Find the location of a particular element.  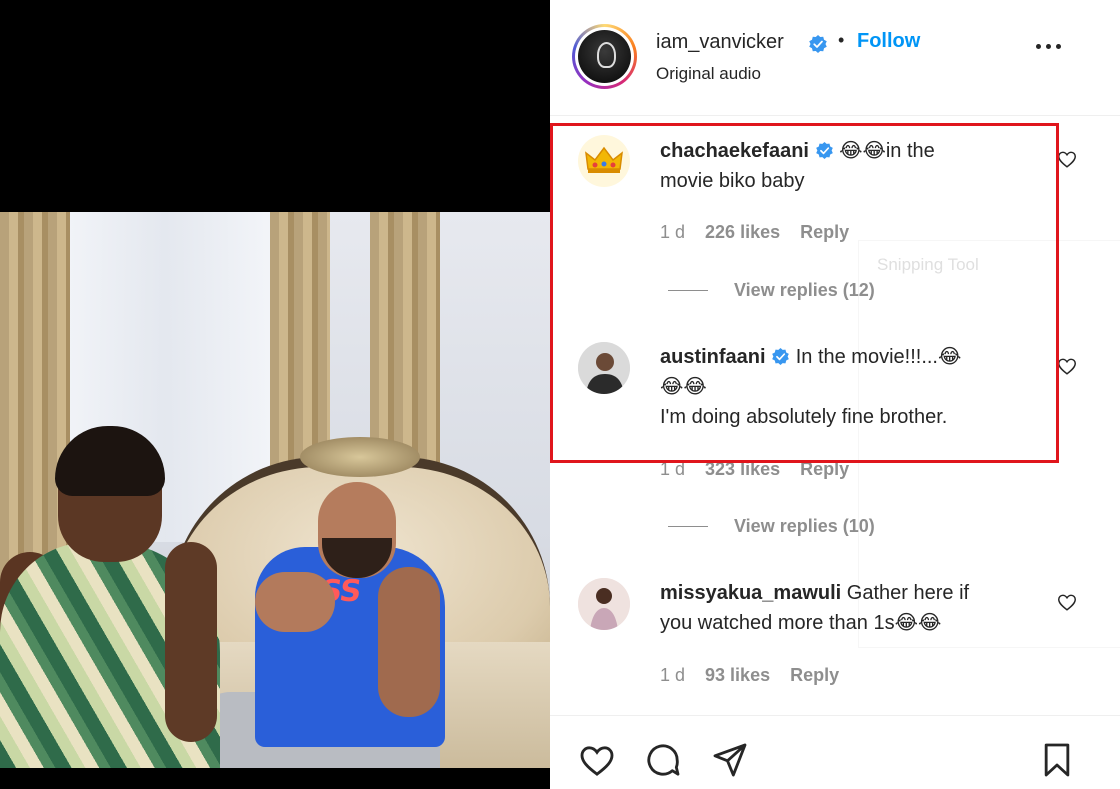

comment-text-line: In the movie!!!...😂 is located at coordinates (878, 357).